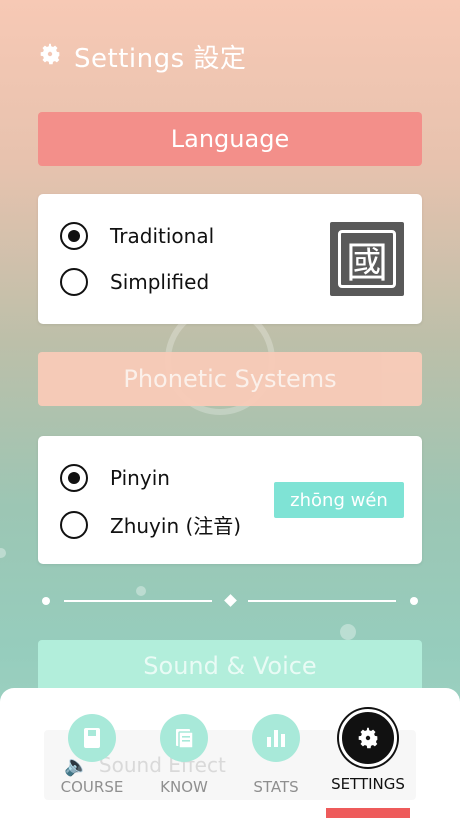  What do you see at coordinates (160, 282) in the screenshot?
I see `option-label: Simplified` at bounding box center [160, 282].